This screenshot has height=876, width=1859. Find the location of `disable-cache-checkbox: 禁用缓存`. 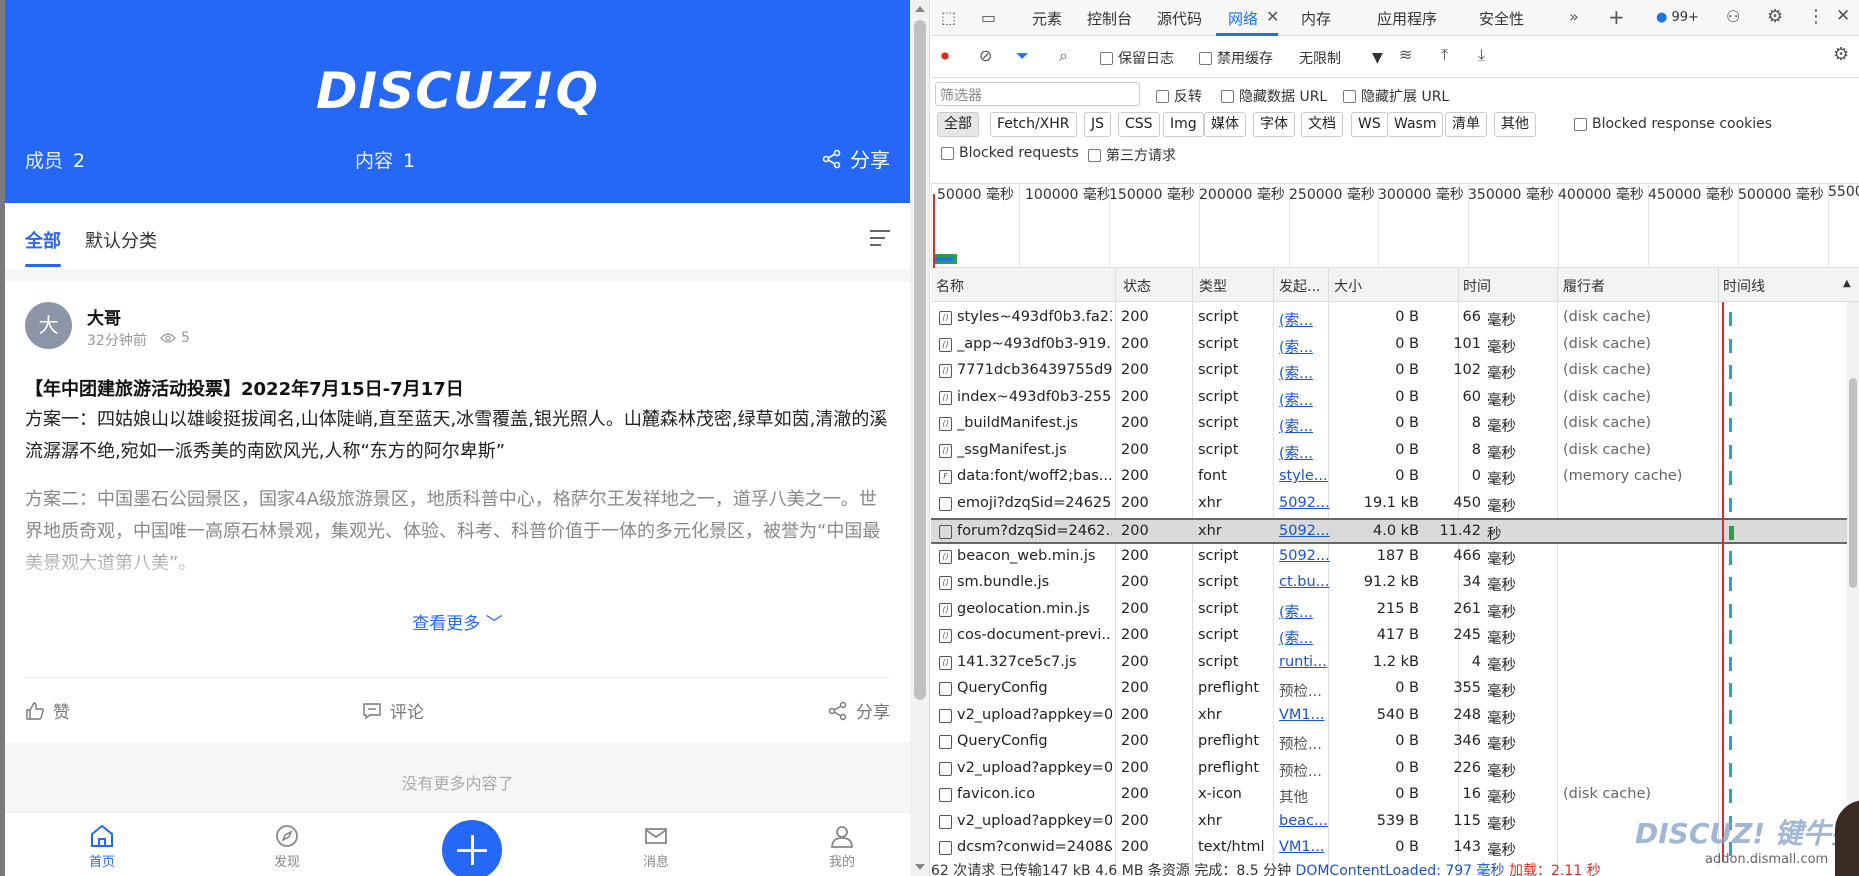

disable-cache-checkbox: 禁用缓存 is located at coordinates (1236, 58).